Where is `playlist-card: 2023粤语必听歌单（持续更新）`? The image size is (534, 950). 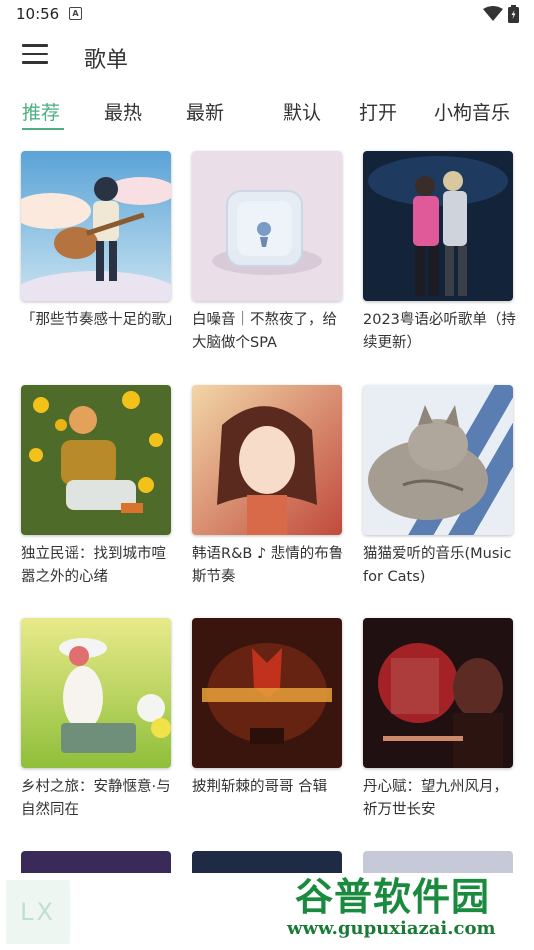
playlist-card: 2023粤语必听歌单（持续更新） is located at coordinates (439, 253).